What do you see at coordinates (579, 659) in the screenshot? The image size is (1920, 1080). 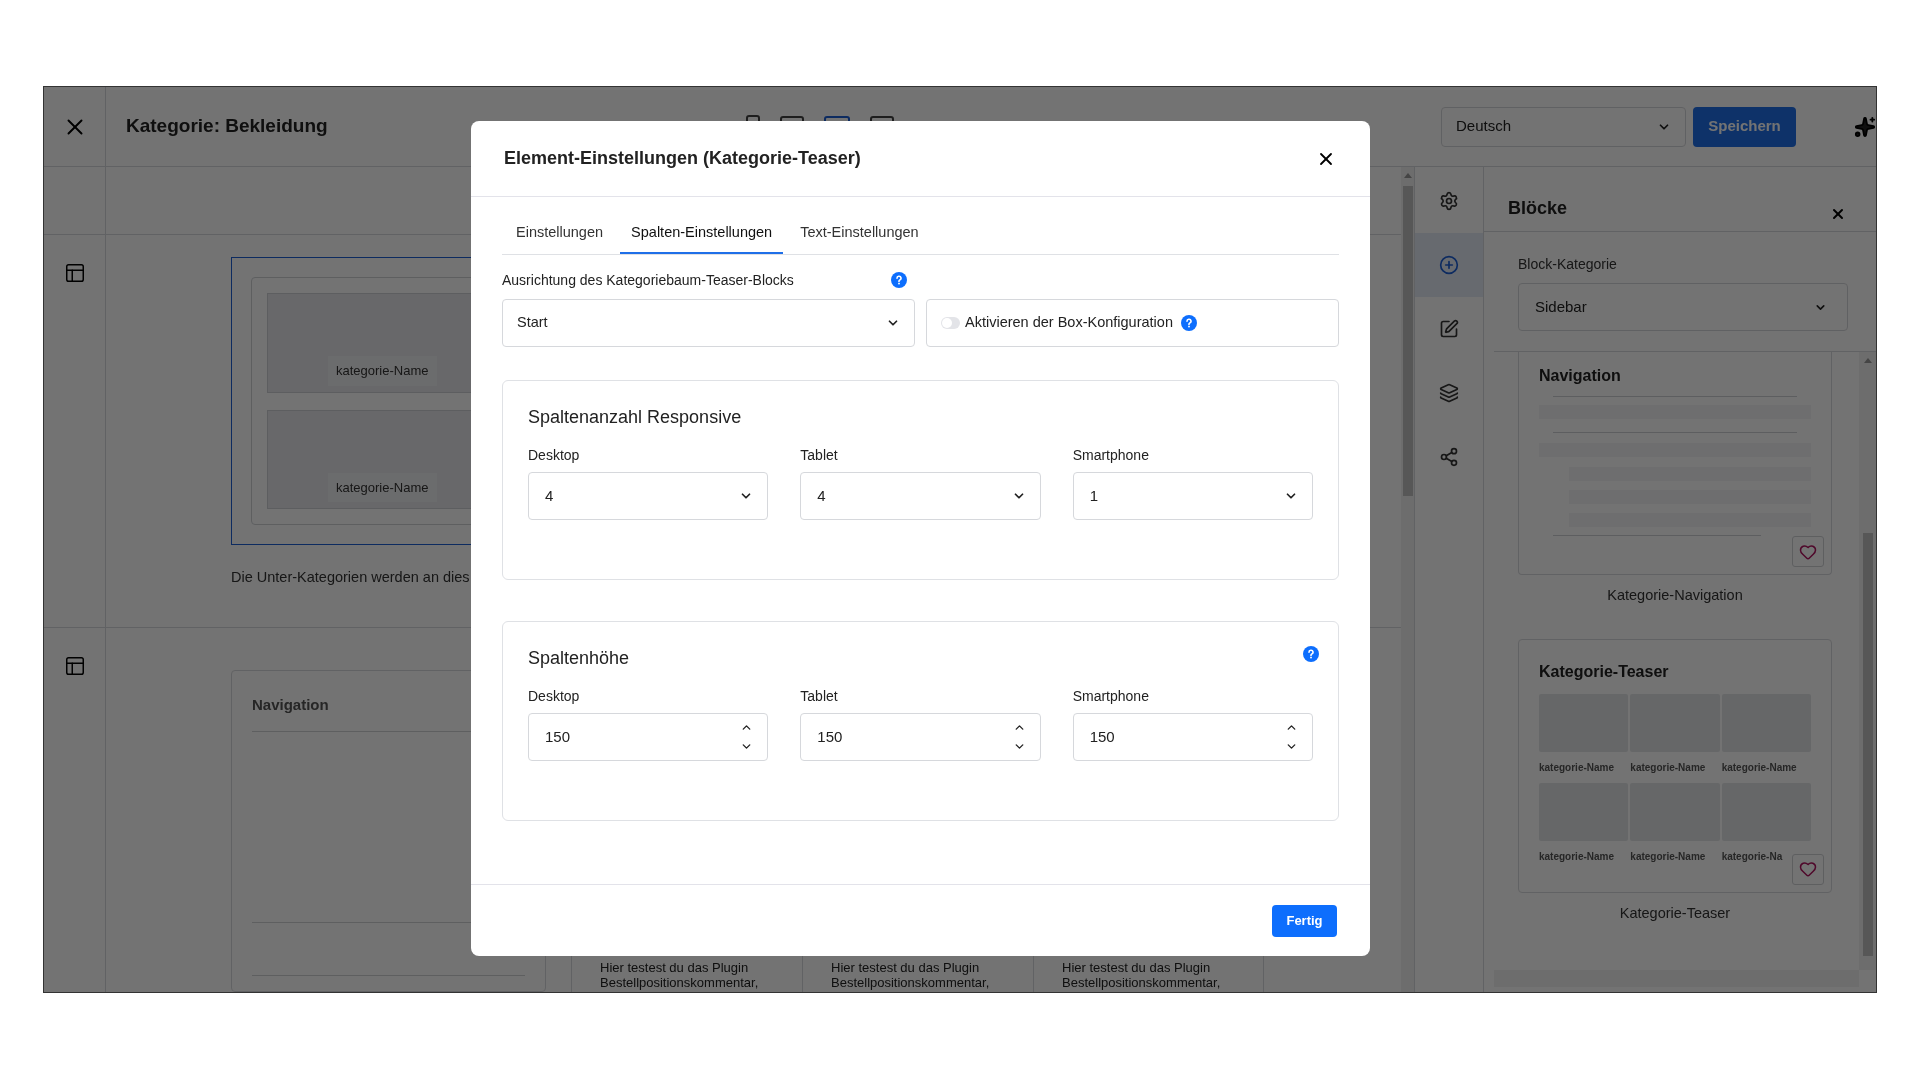 I see `card-title: Spaltenhöhe` at bounding box center [579, 659].